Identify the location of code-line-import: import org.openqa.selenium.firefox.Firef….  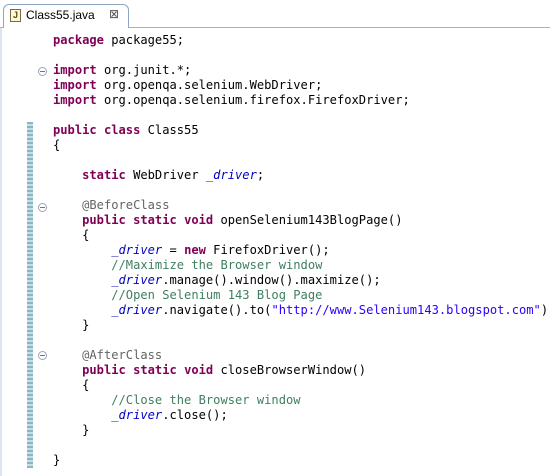
(231, 100).